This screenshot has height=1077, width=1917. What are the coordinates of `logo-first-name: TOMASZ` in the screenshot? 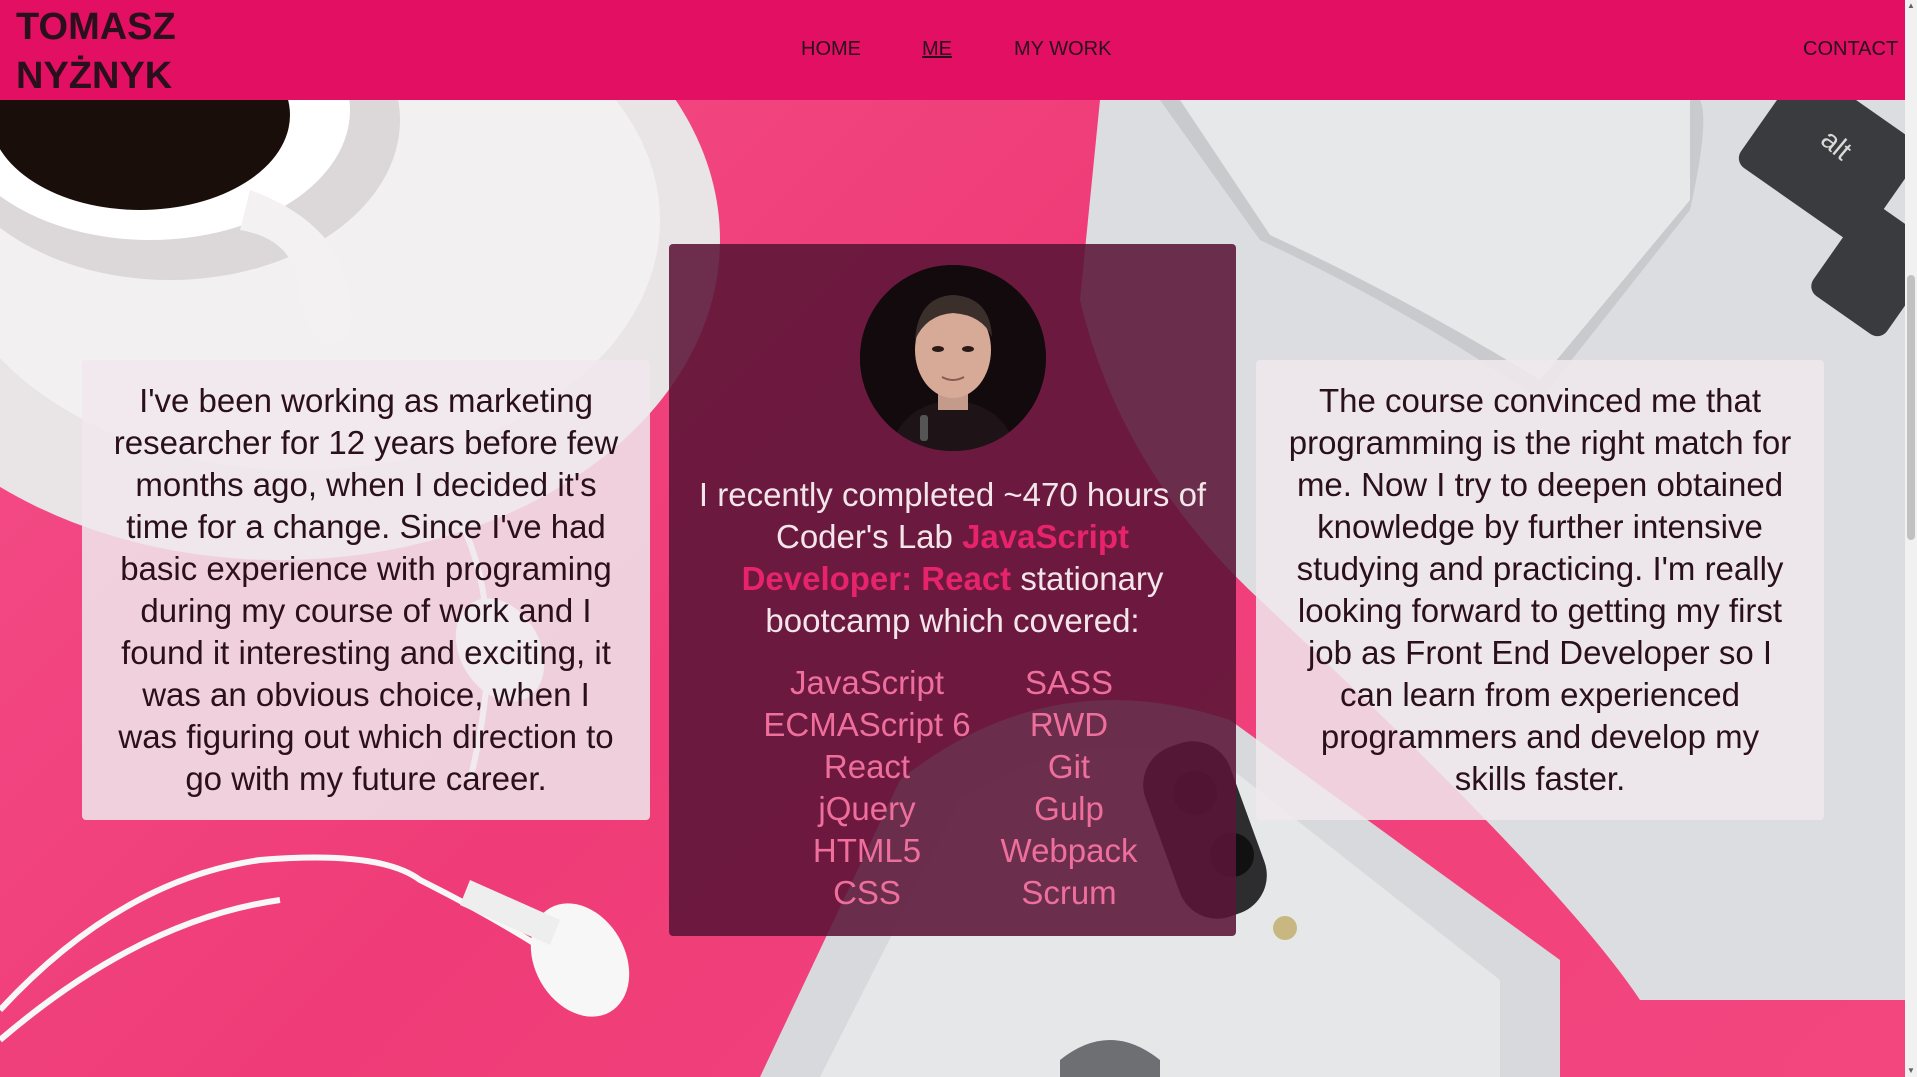 It's located at (96, 27).